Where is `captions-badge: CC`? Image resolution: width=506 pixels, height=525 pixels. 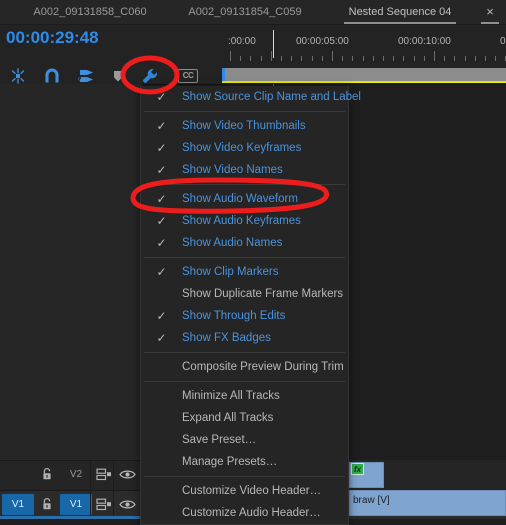 captions-badge: CC is located at coordinates (188, 76).